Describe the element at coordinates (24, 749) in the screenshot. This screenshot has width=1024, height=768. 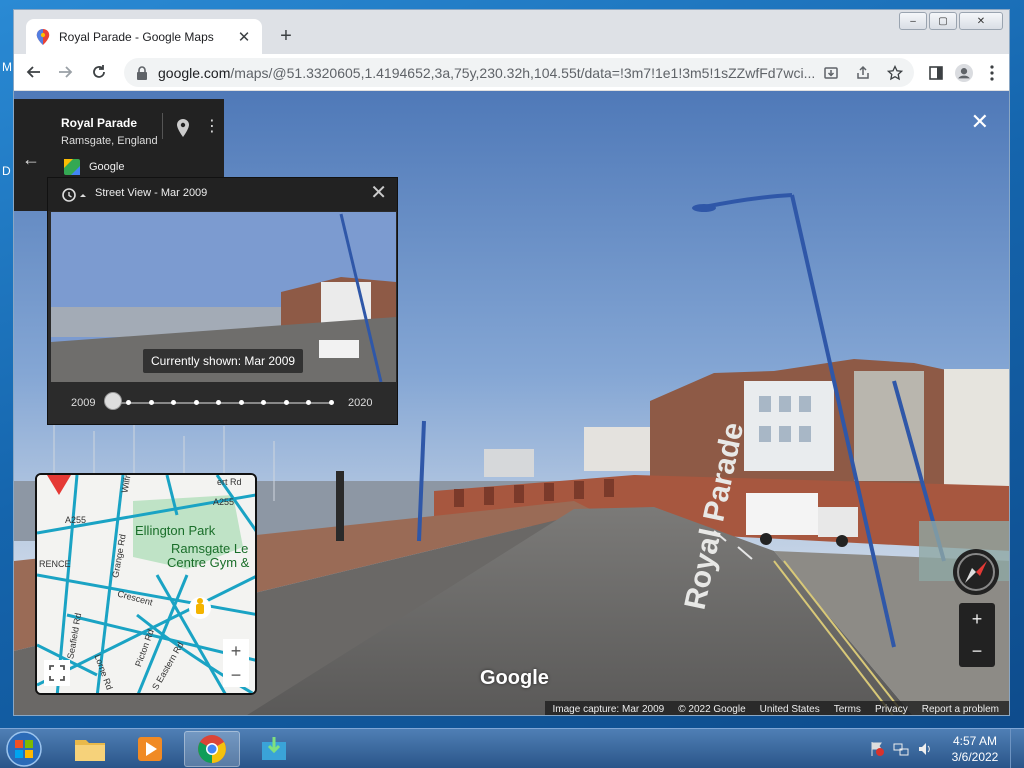
I see `start-button` at that location.